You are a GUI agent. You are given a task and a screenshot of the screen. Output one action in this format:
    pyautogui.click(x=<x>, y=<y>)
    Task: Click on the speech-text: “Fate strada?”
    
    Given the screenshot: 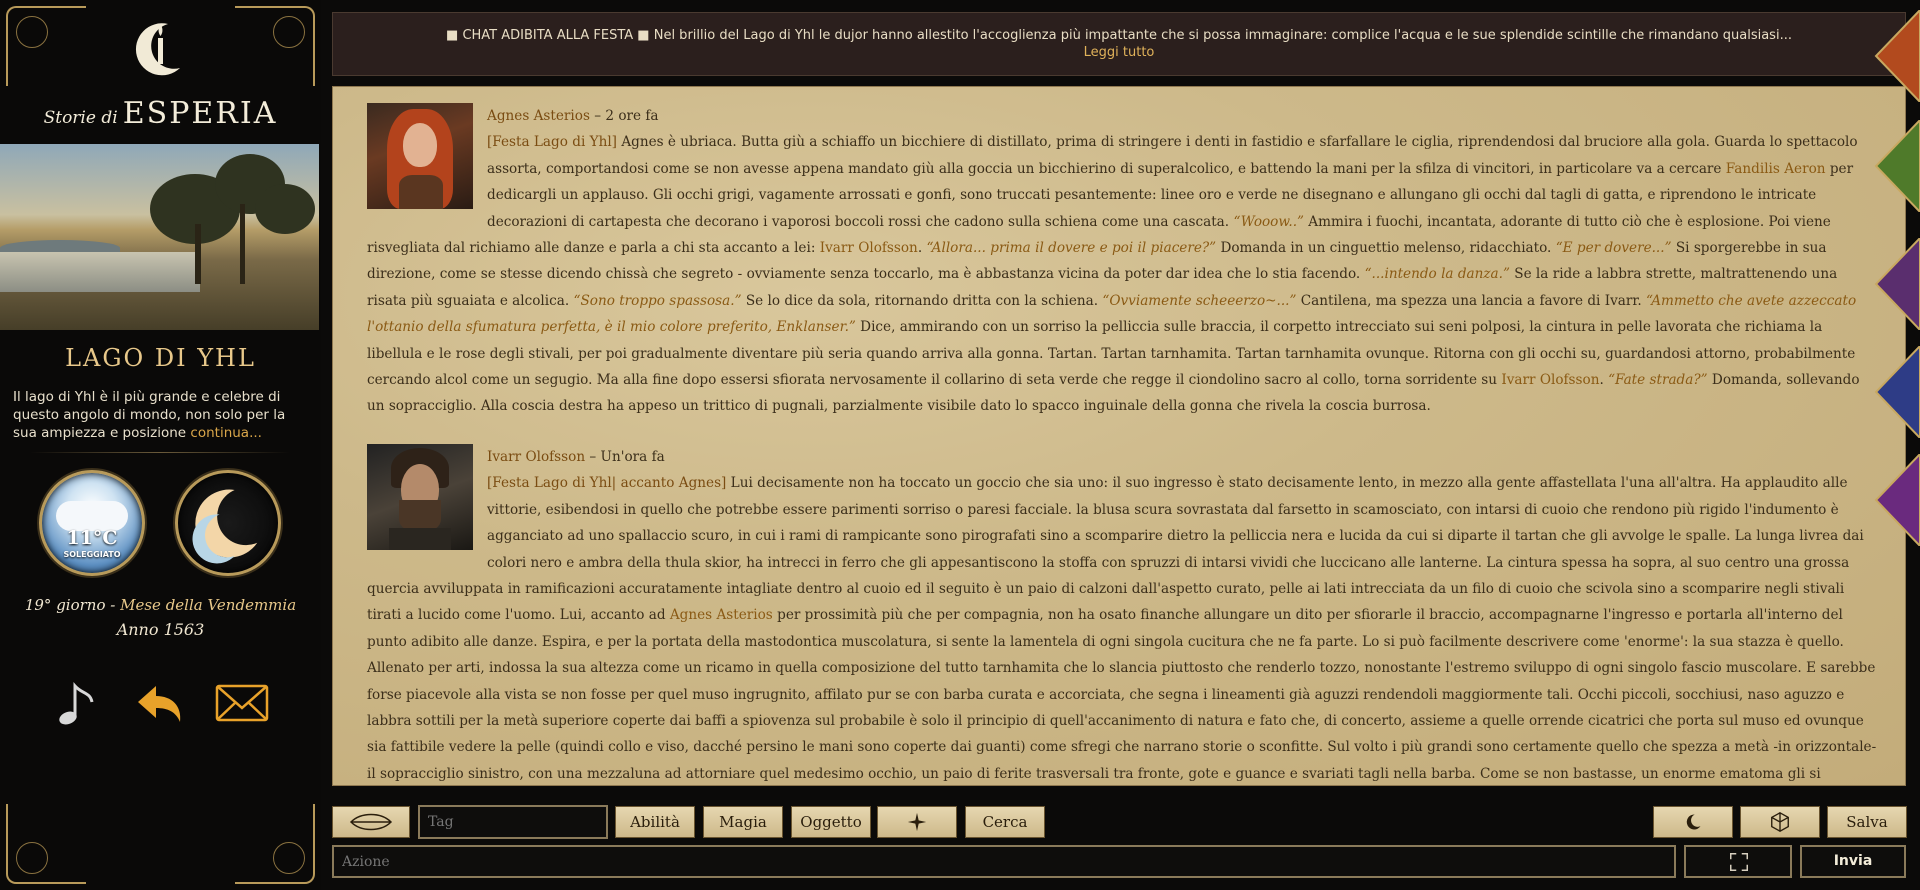 What is the action you would take?
    pyautogui.click(x=1658, y=380)
    